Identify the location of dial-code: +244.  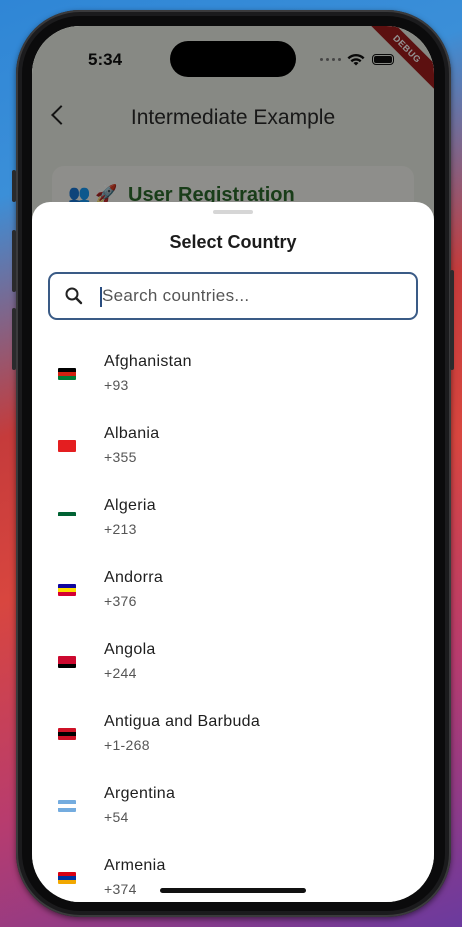
(120, 673).